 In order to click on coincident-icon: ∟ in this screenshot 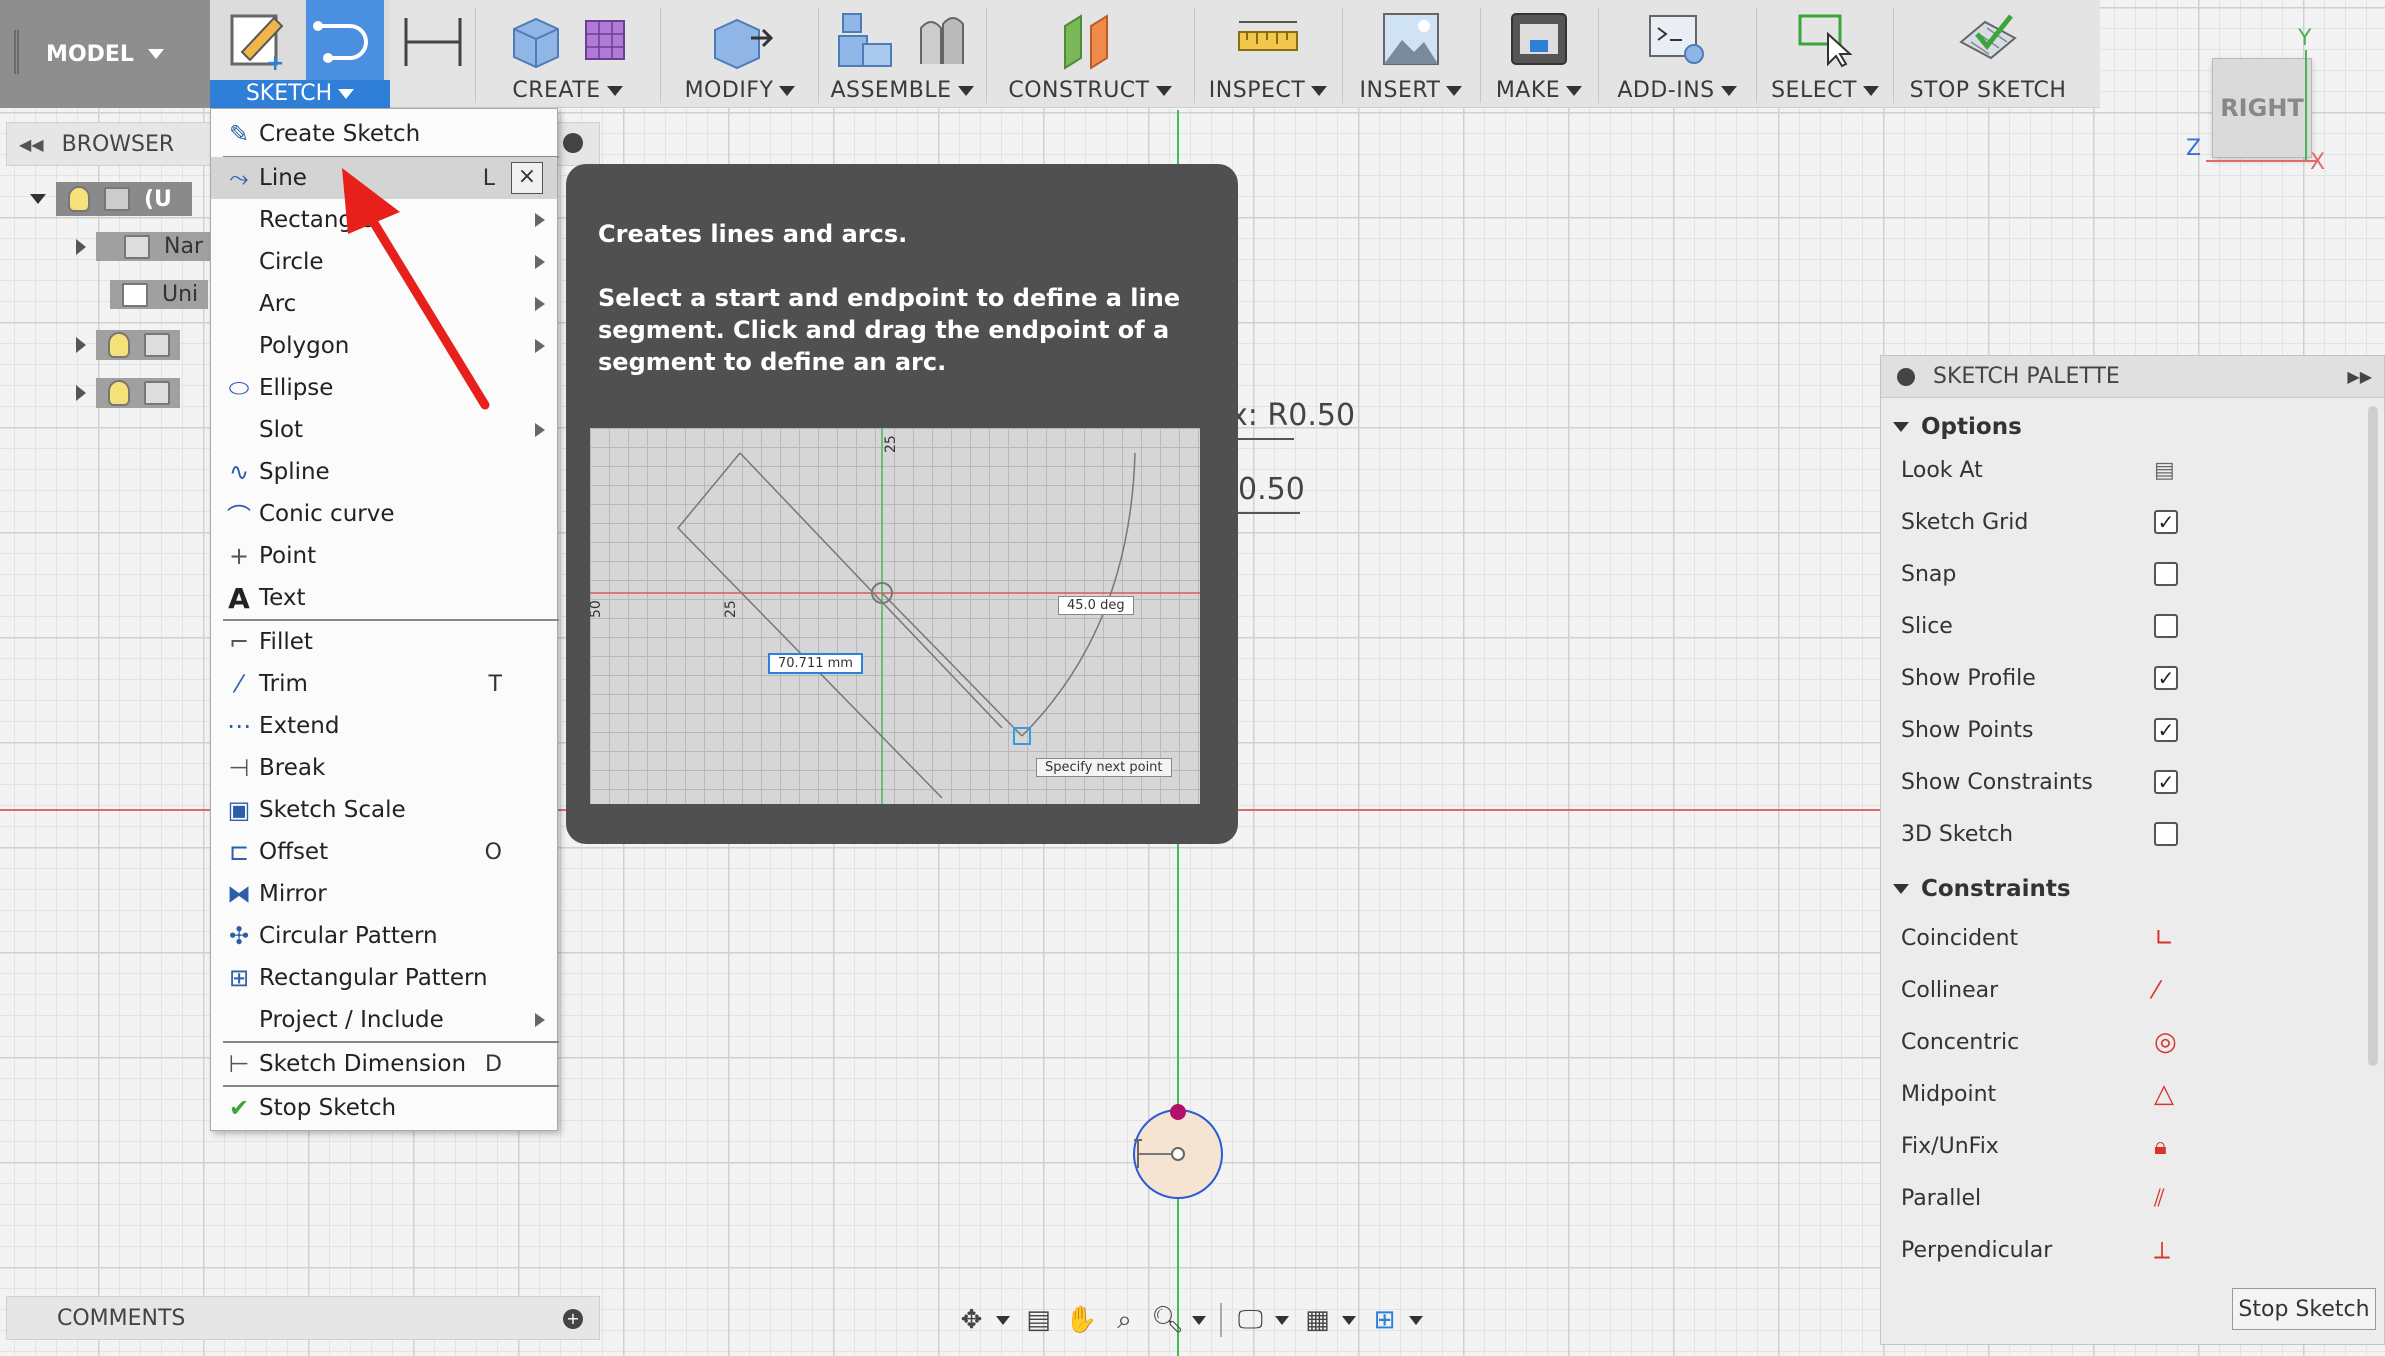, I will do `click(2164, 938)`.